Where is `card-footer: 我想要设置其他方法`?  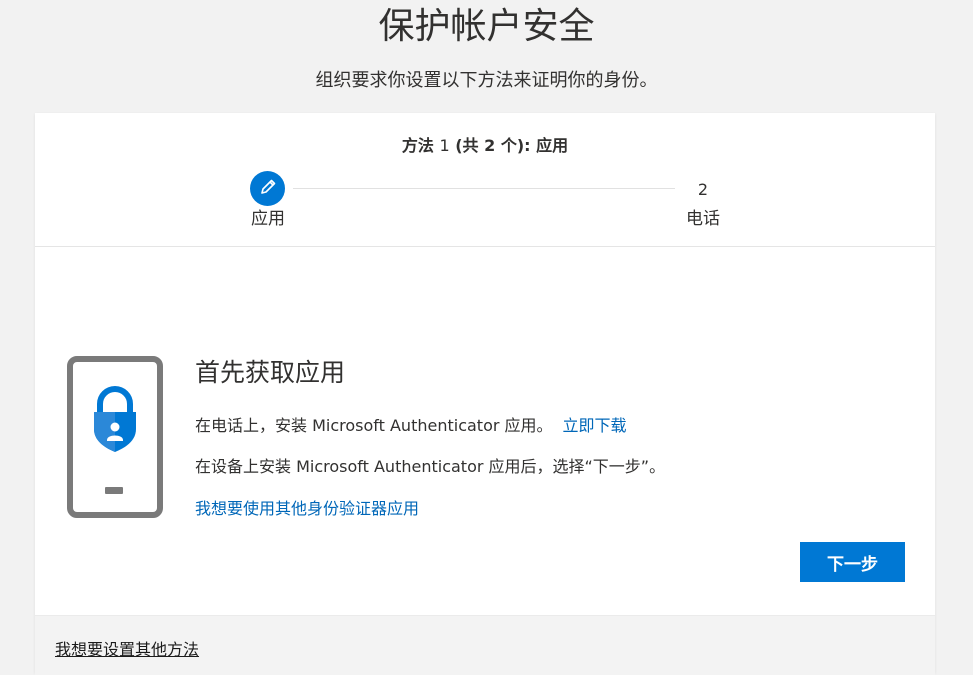
card-footer: 我想要设置其他方法 is located at coordinates (485, 645).